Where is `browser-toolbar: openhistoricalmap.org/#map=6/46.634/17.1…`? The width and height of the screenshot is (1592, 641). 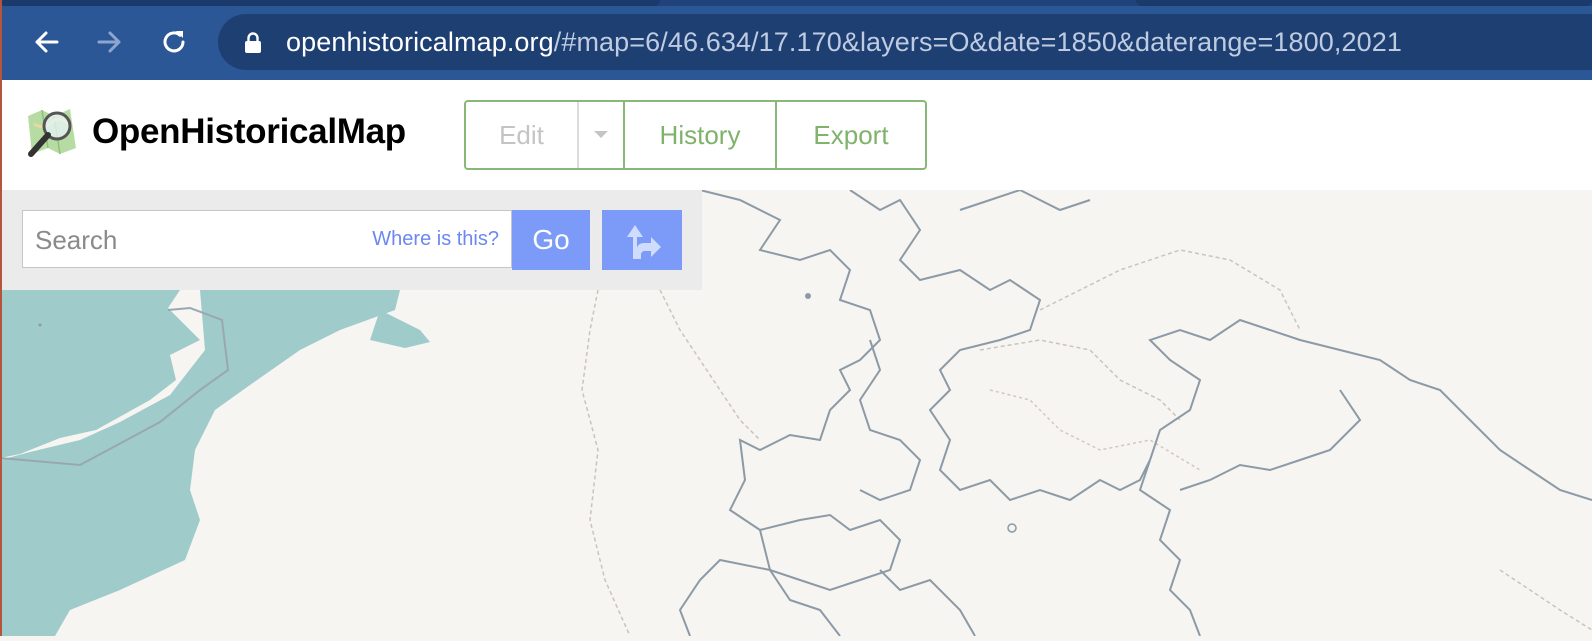
browser-toolbar: openhistoricalmap.org/#map=6/46.634/17.1… is located at coordinates (796, 40).